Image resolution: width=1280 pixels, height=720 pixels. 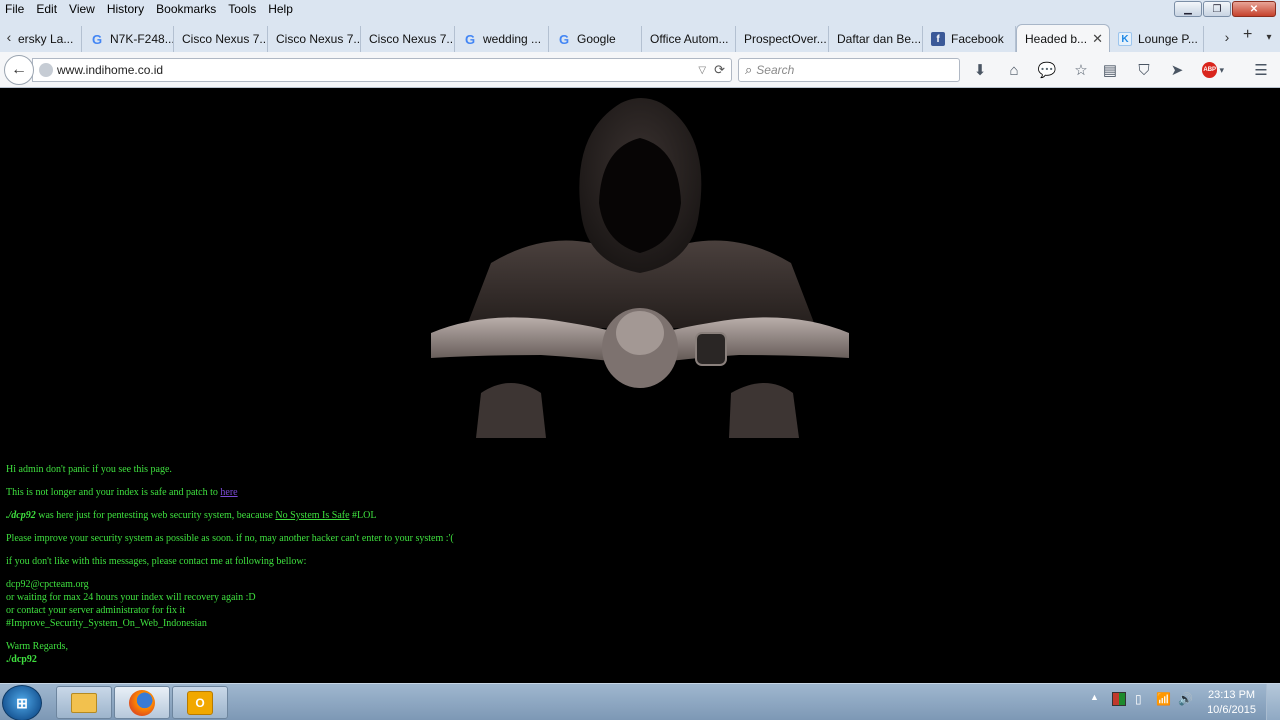 What do you see at coordinates (851, 70) in the screenshot?
I see `search-input` at bounding box center [851, 70].